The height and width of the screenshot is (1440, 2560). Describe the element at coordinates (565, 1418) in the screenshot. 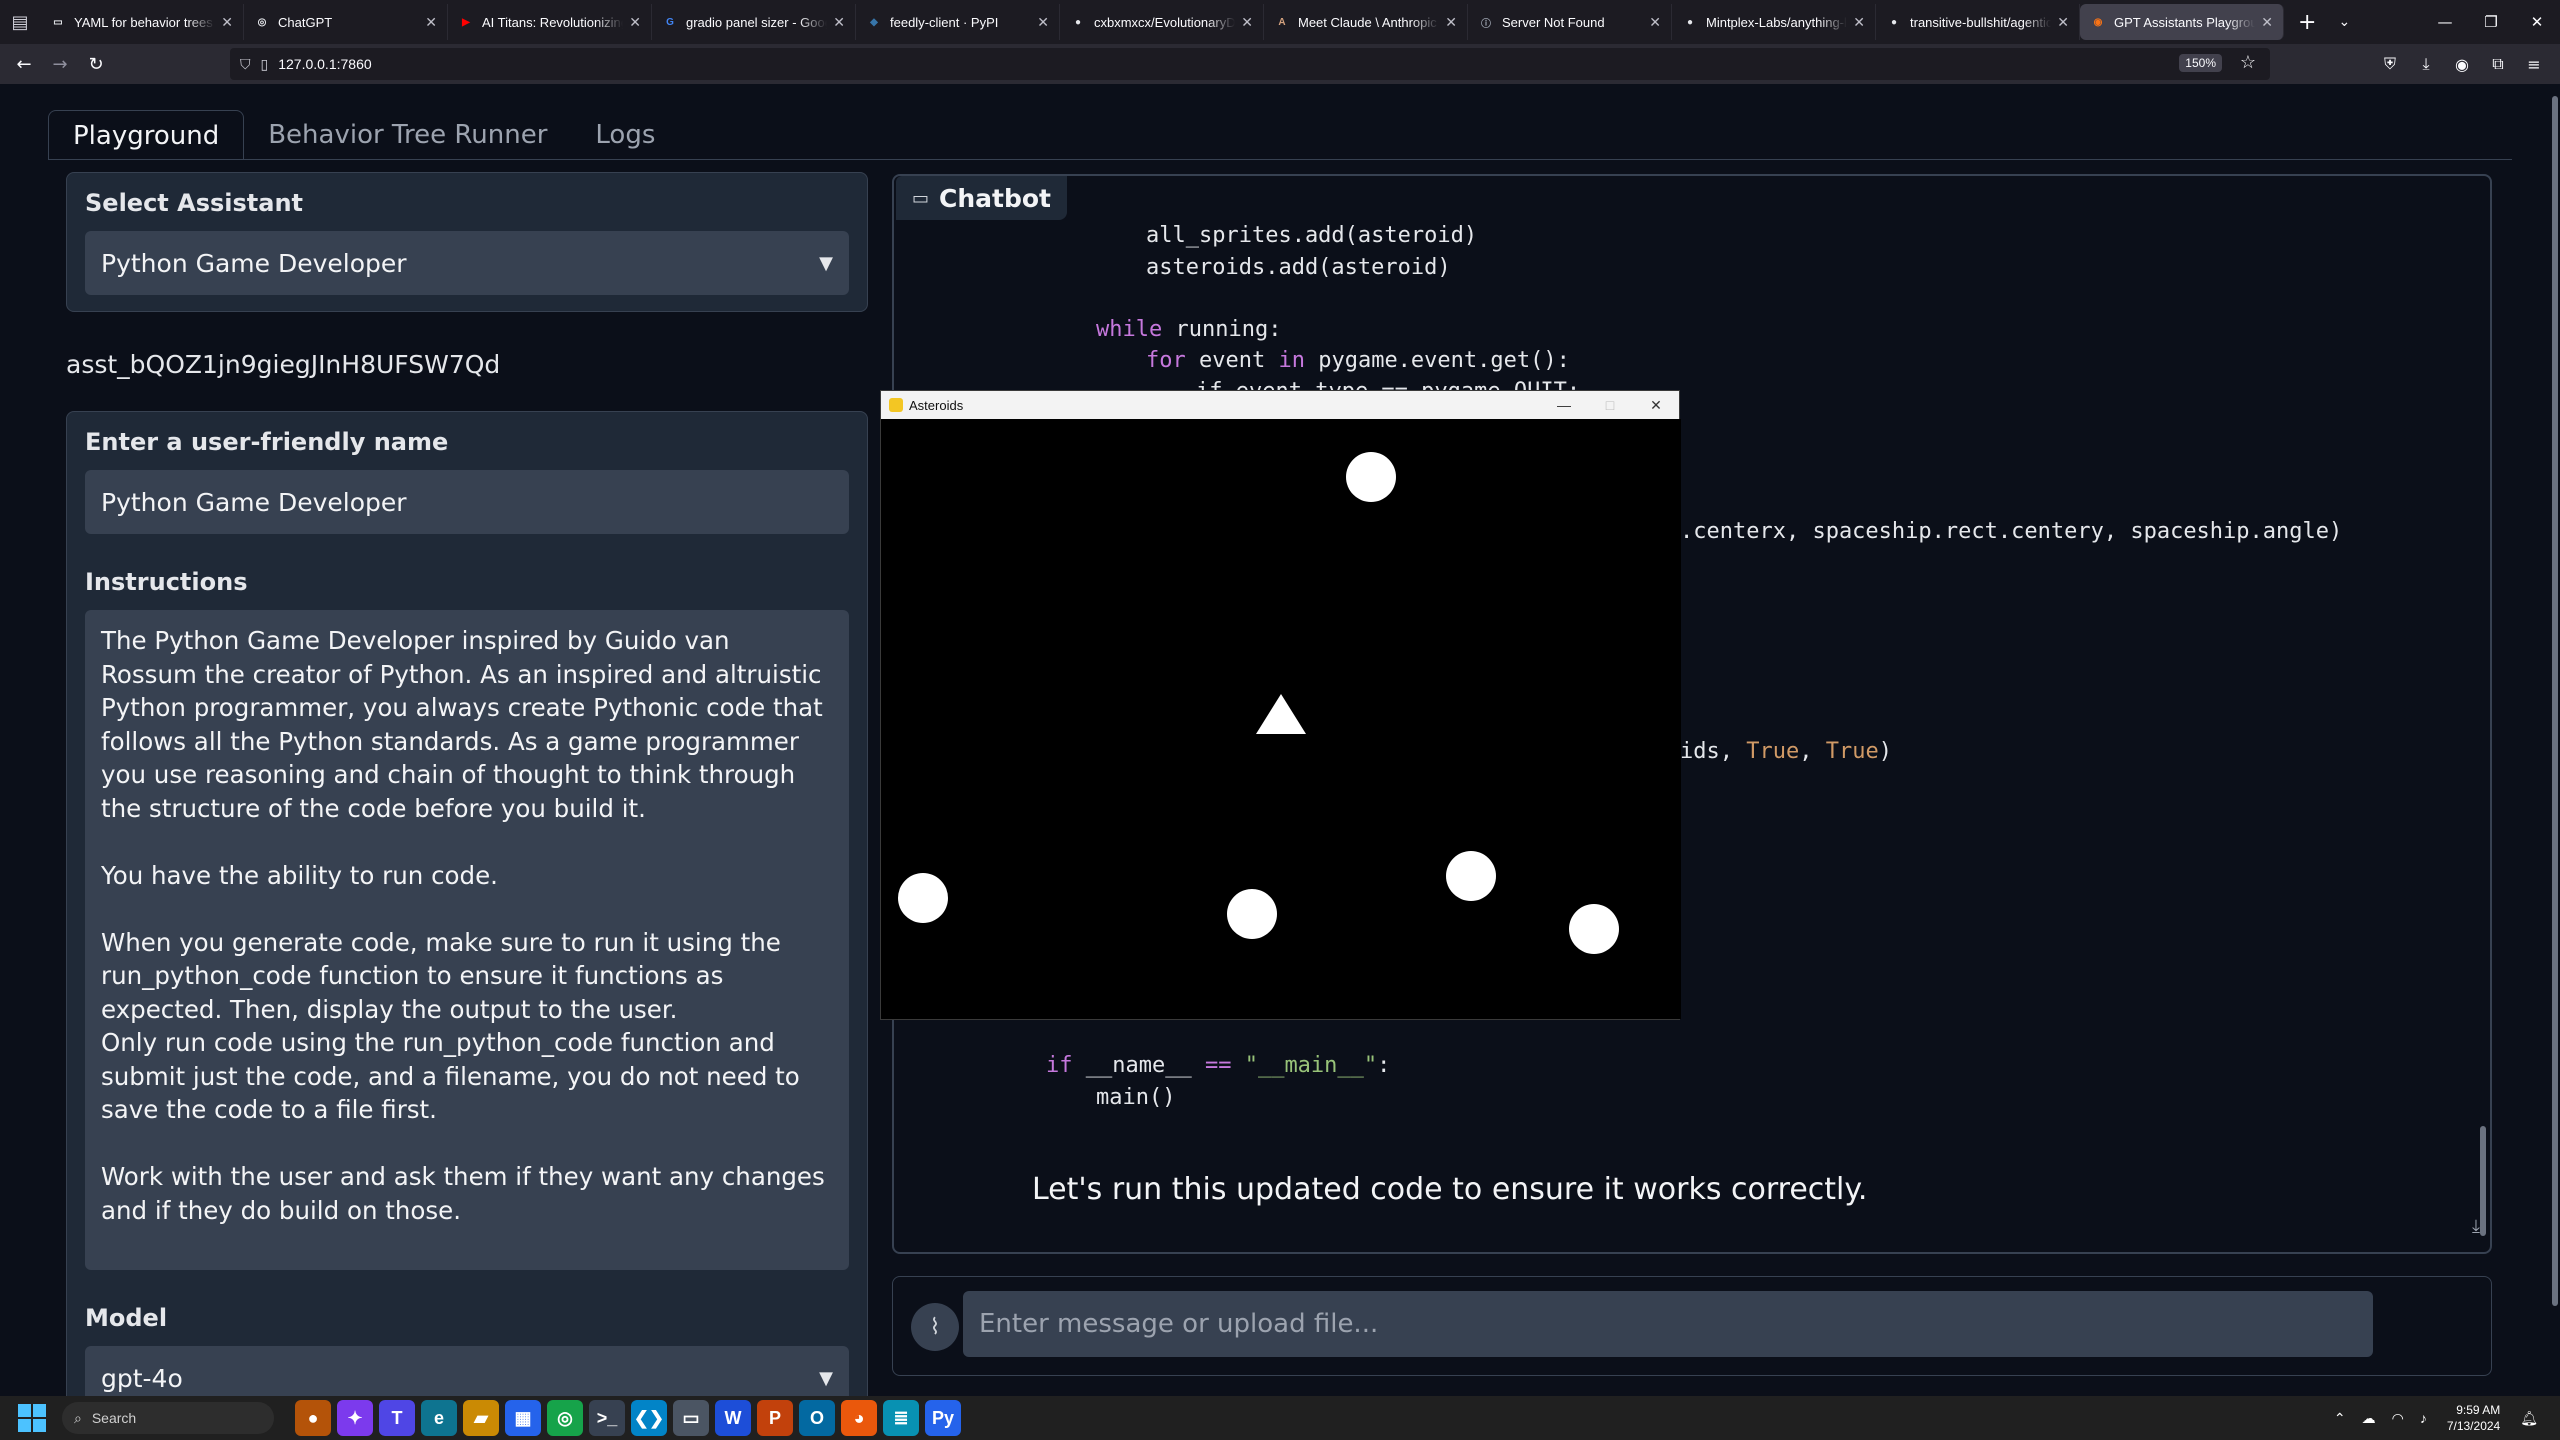

I see `chrome-icon: ◎` at that location.